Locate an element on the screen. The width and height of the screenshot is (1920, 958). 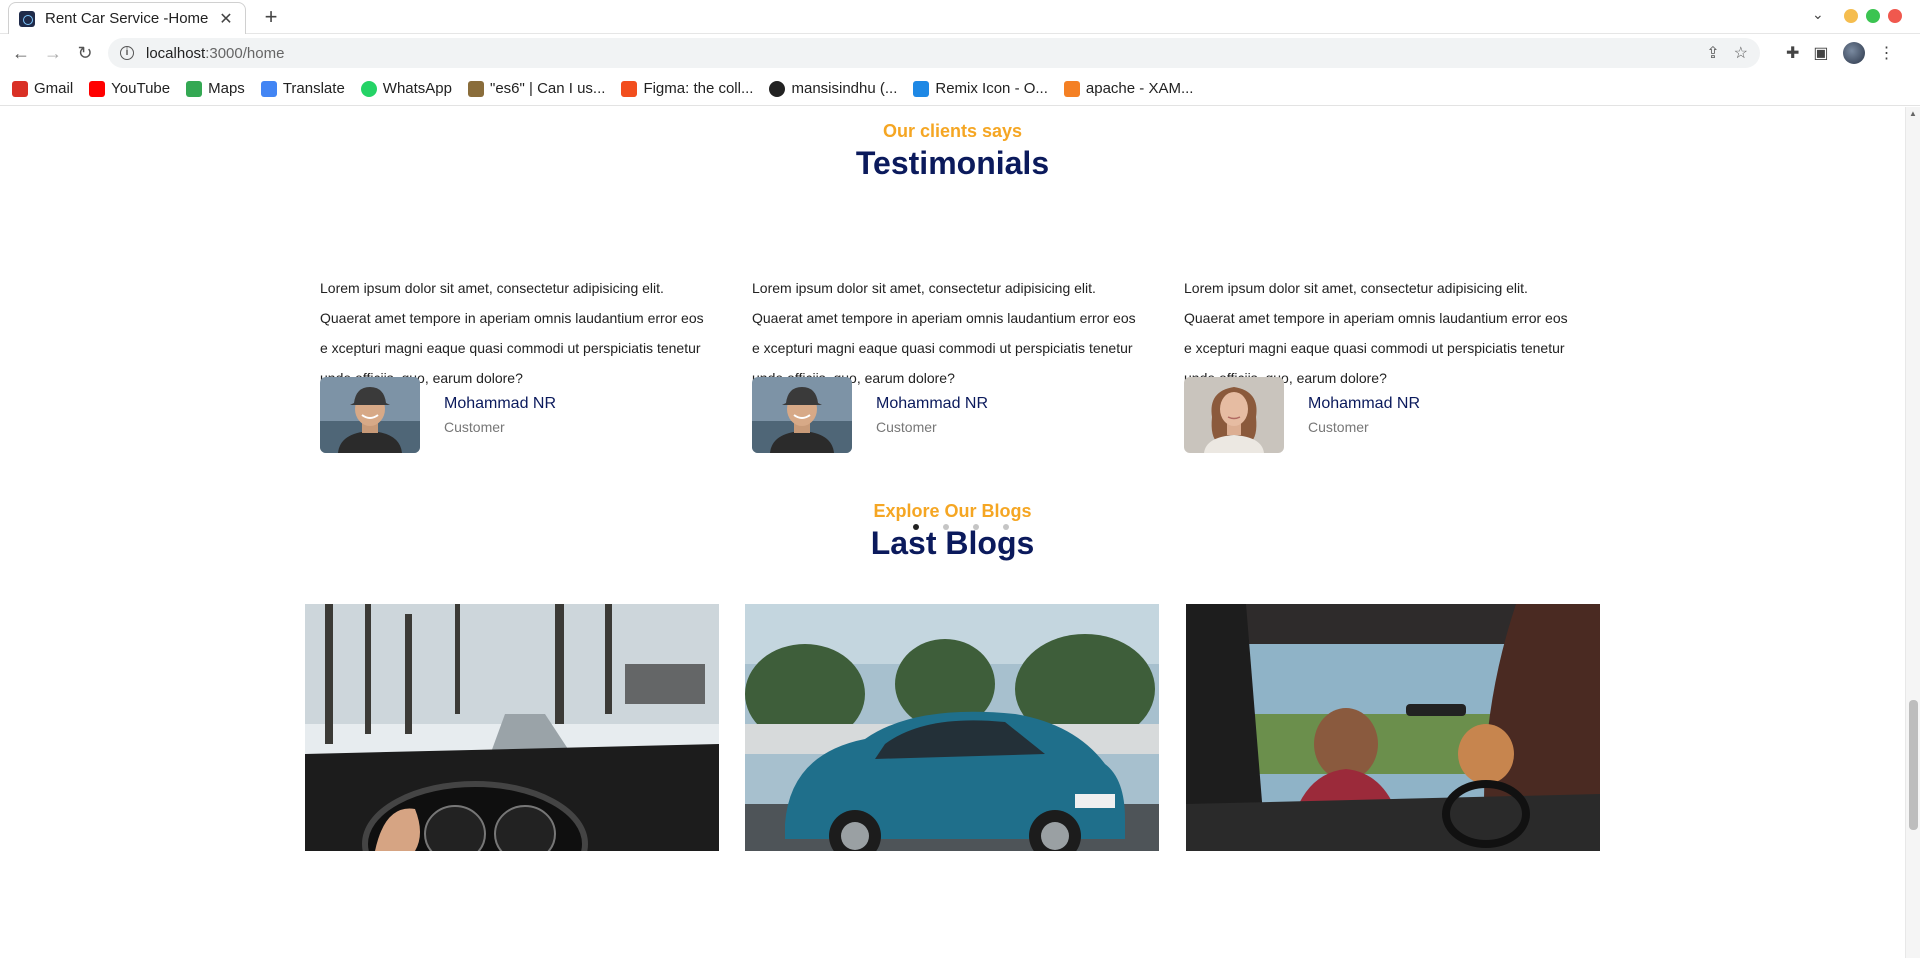
caniuse-icon is located at coordinates (476, 88).